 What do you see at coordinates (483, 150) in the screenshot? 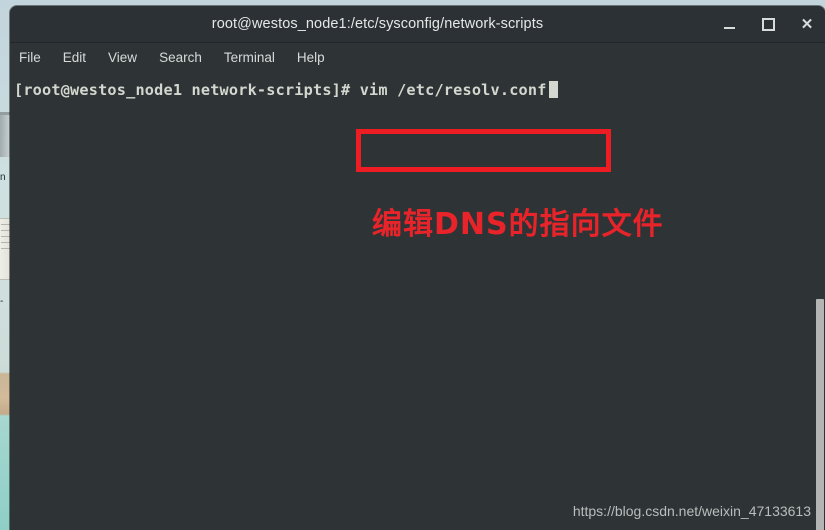
I see `command-highlight-box` at bounding box center [483, 150].